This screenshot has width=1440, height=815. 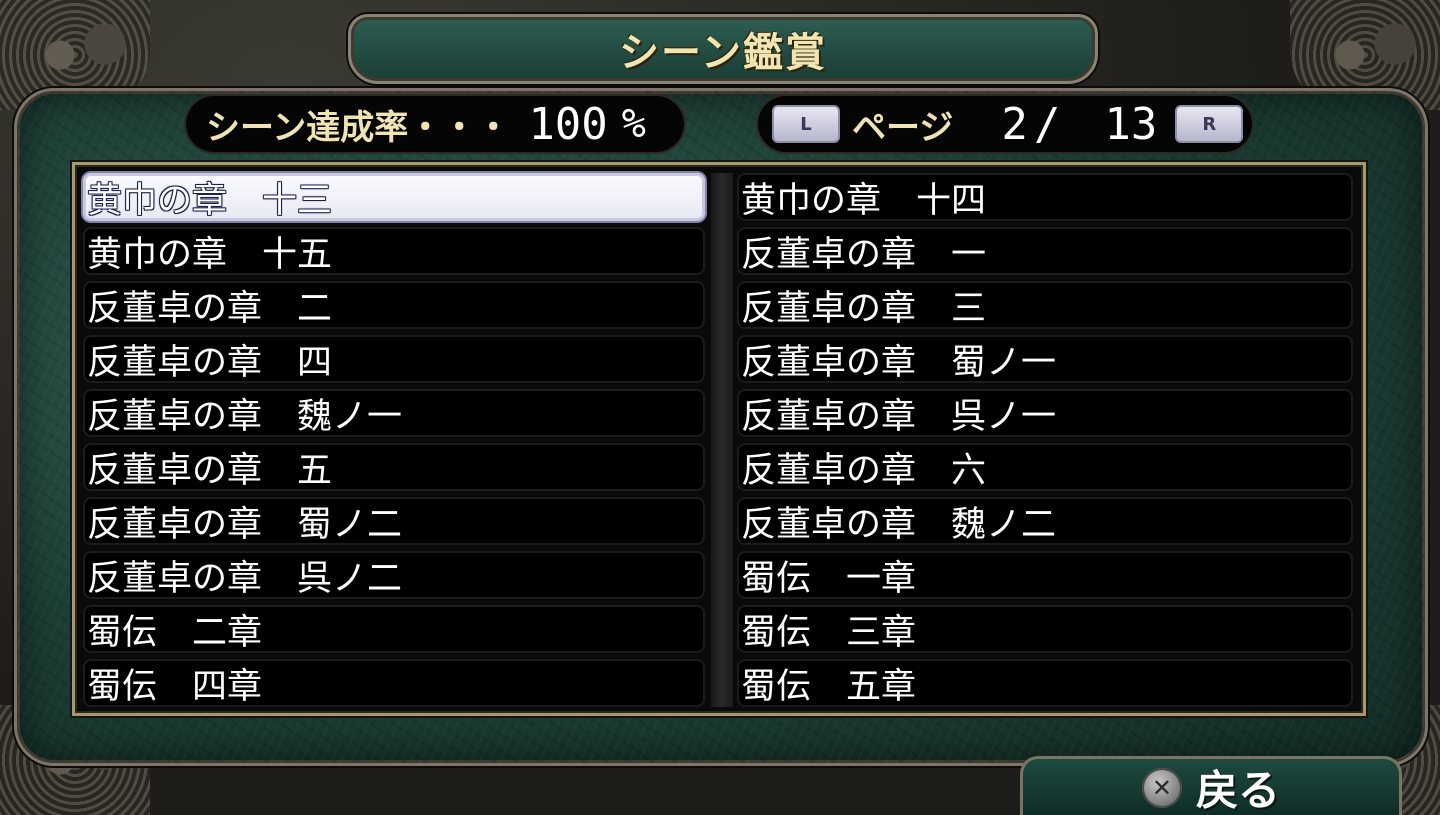 I want to click on scene-item: 反董卓の章 二, so click(x=394, y=305).